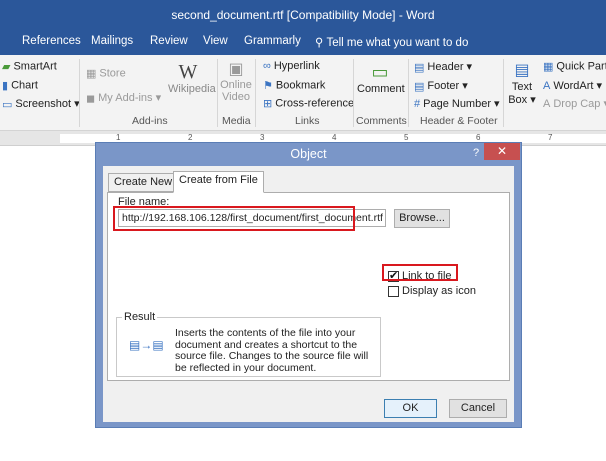 The image size is (606, 461). I want to click on drop-cap-icon: A, so click(547, 104).